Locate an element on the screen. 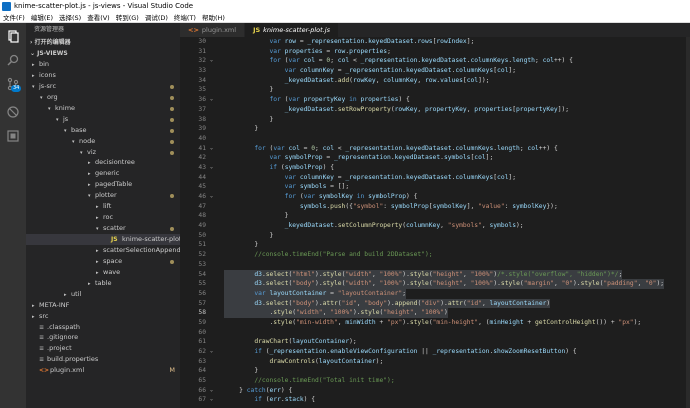  tree-item: ▸ scatterSelectionAppender is located at coordinates (106, 250).